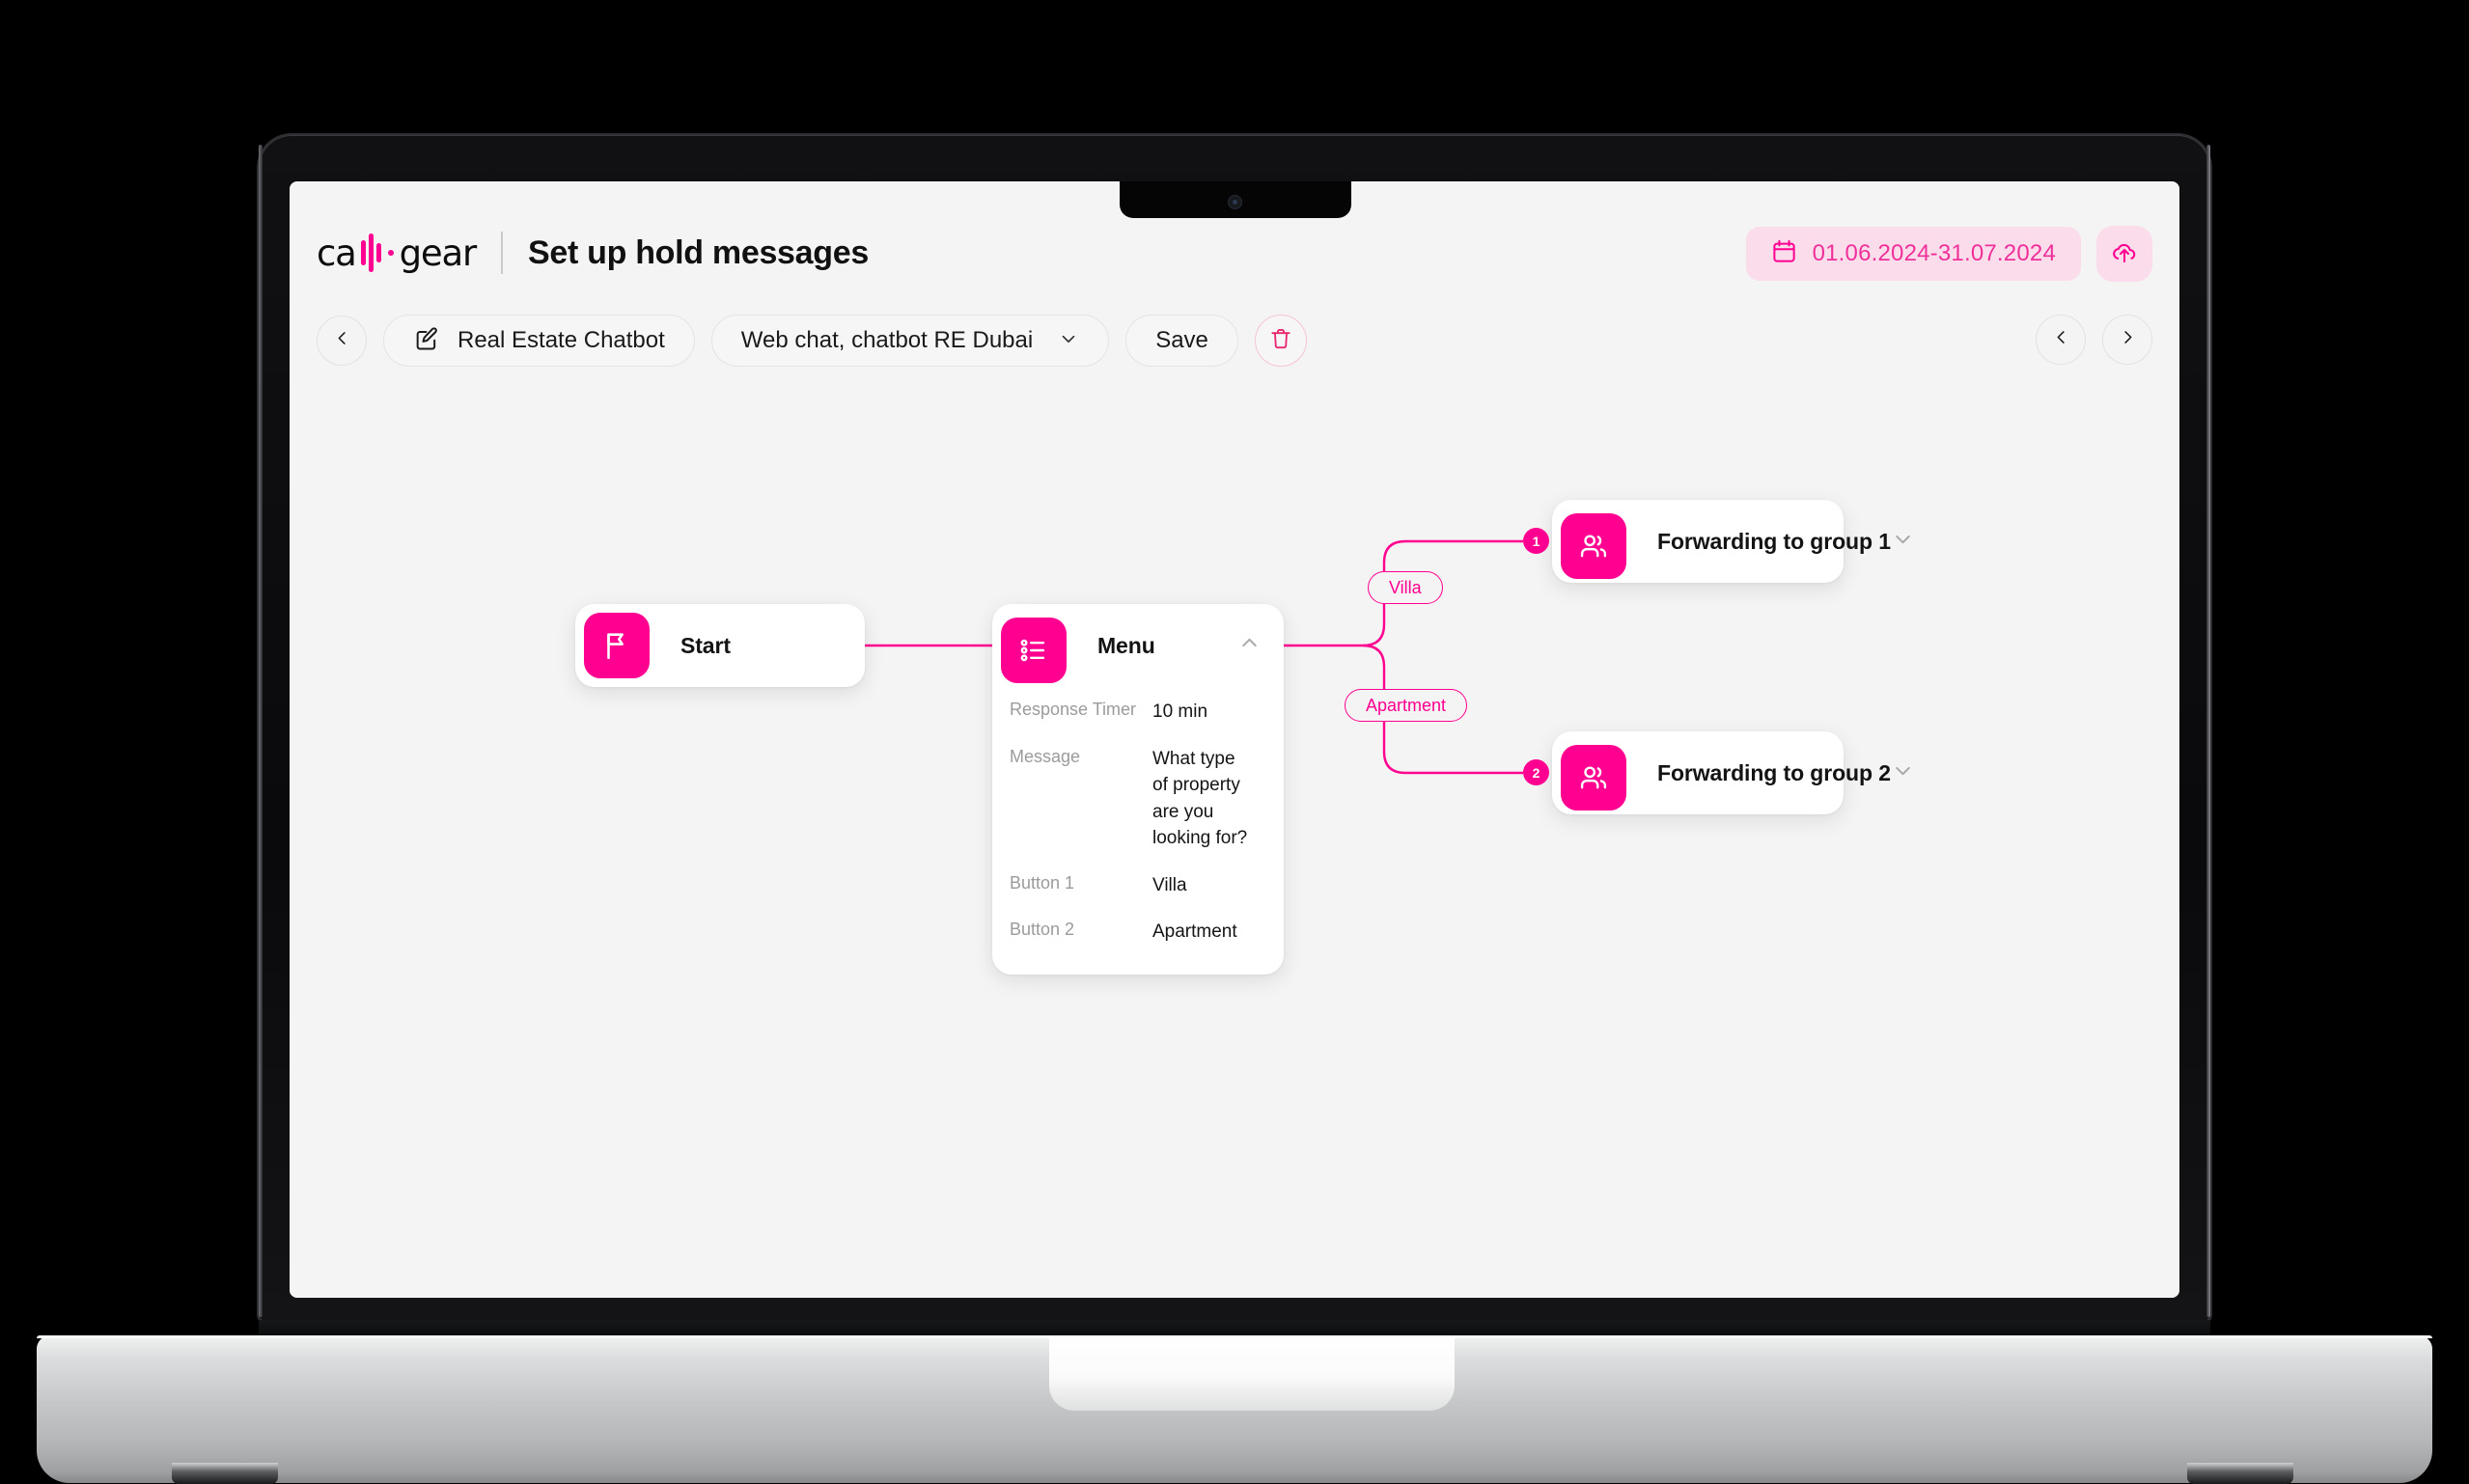 Image resolution: width=2469 pixels, height=1484 pixels. I want to click on flow-node-forward-2-title: Forwarding to group 2, so click(1774, 772).